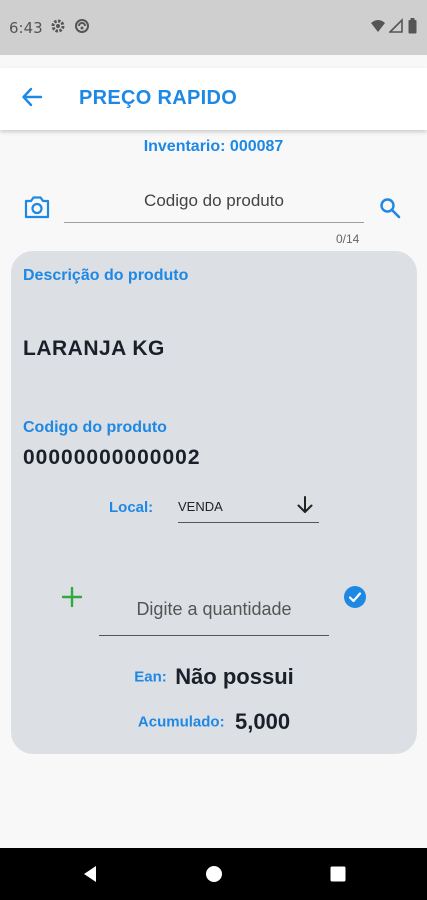  I want to click on plus-icon, so click(72, 599).